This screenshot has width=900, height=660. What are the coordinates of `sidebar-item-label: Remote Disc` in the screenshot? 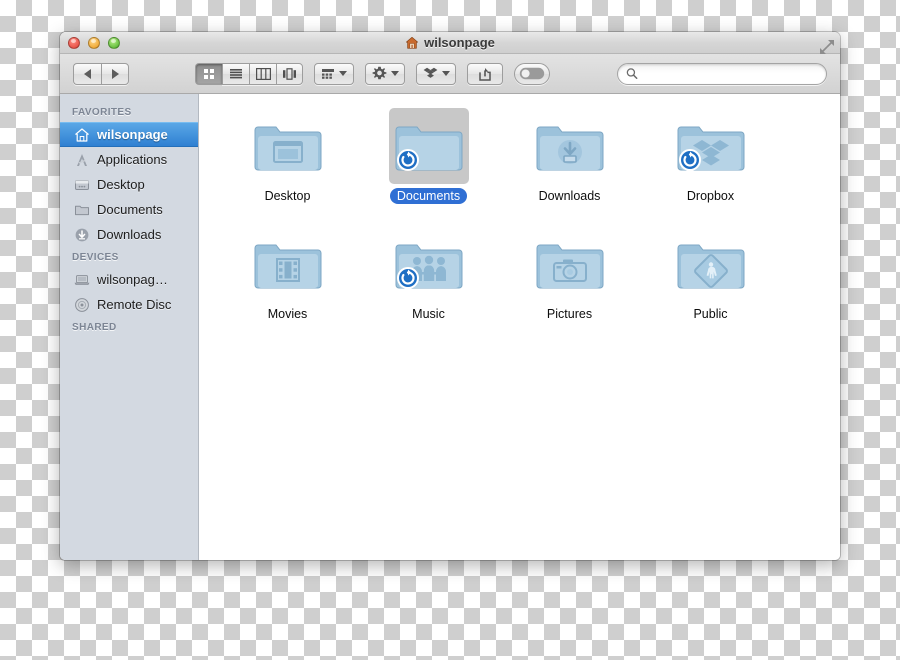 It's located at (134, 304).